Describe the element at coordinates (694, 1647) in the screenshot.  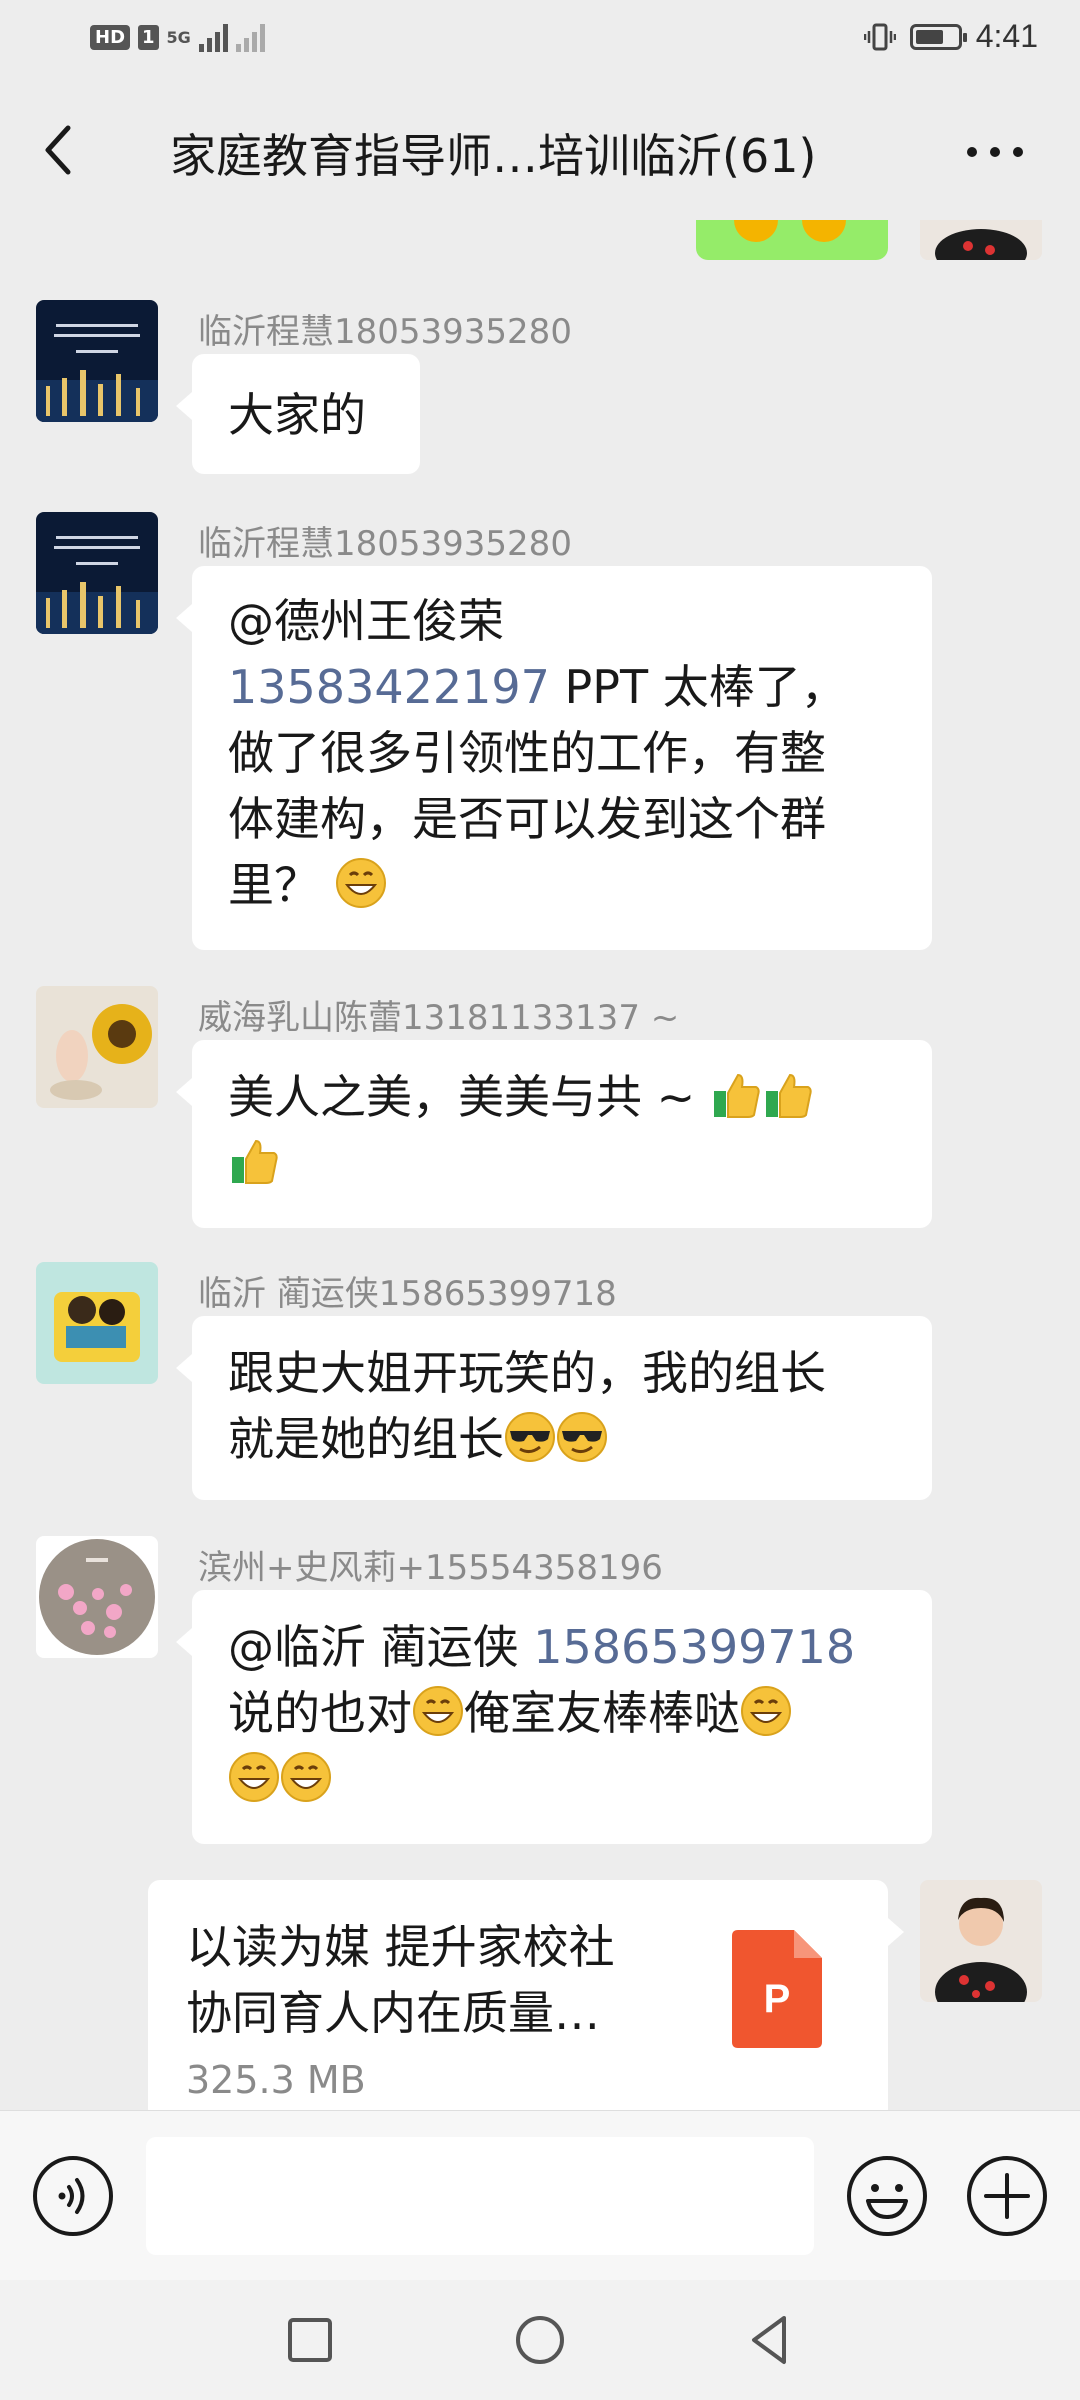
I see `phone-link: 15865399718` at that location.